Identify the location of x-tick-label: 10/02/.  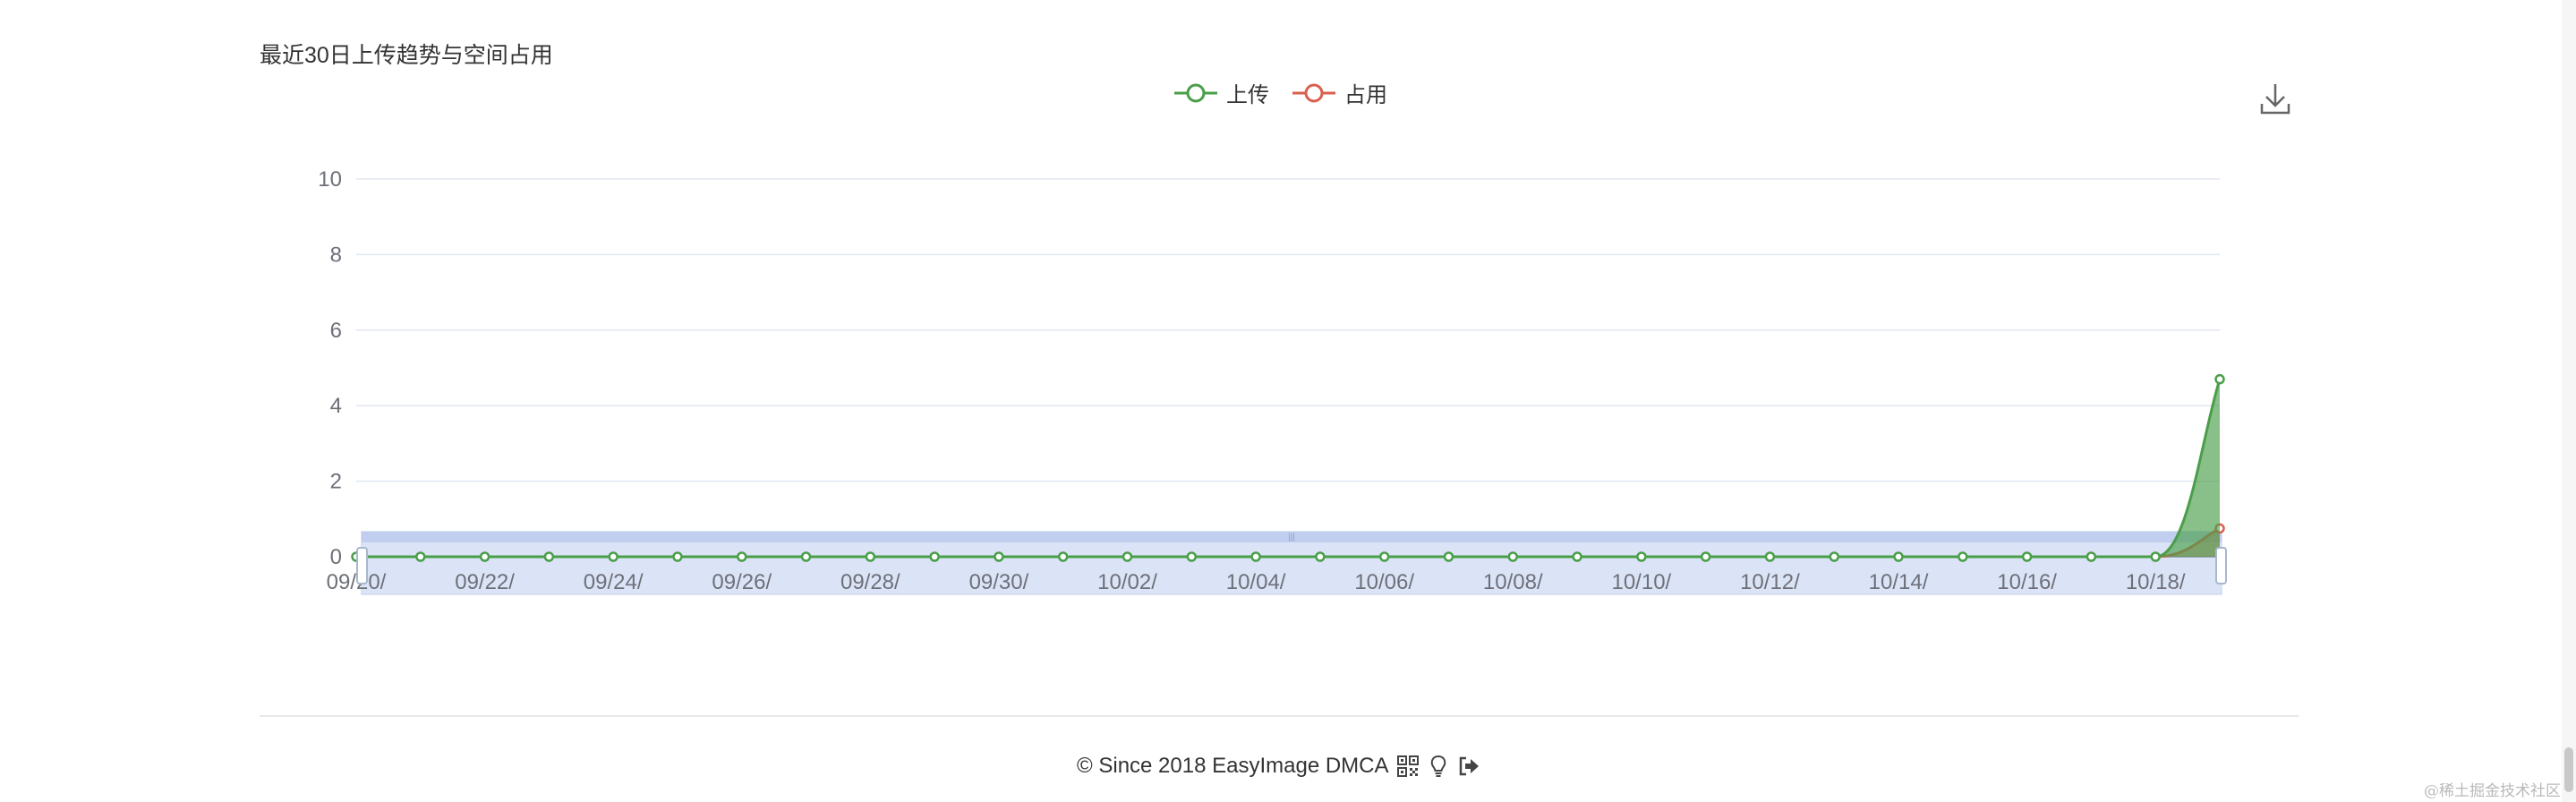
(1127, 582).